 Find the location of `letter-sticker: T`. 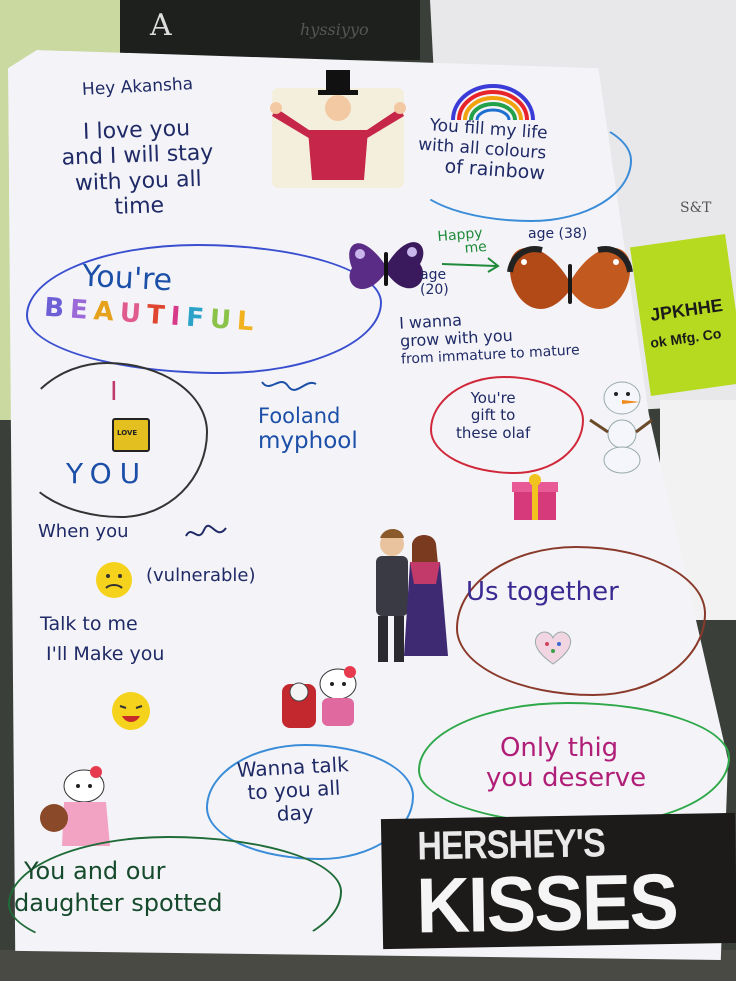

letter-sticker: T is located at coordinates (155, 315).